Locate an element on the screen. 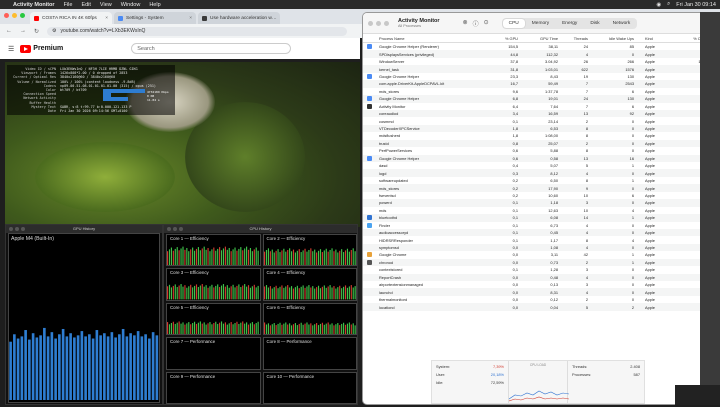 This screenshot has height=407, width=720. tab-cpu: CPU is located at coordinates (514, 23).